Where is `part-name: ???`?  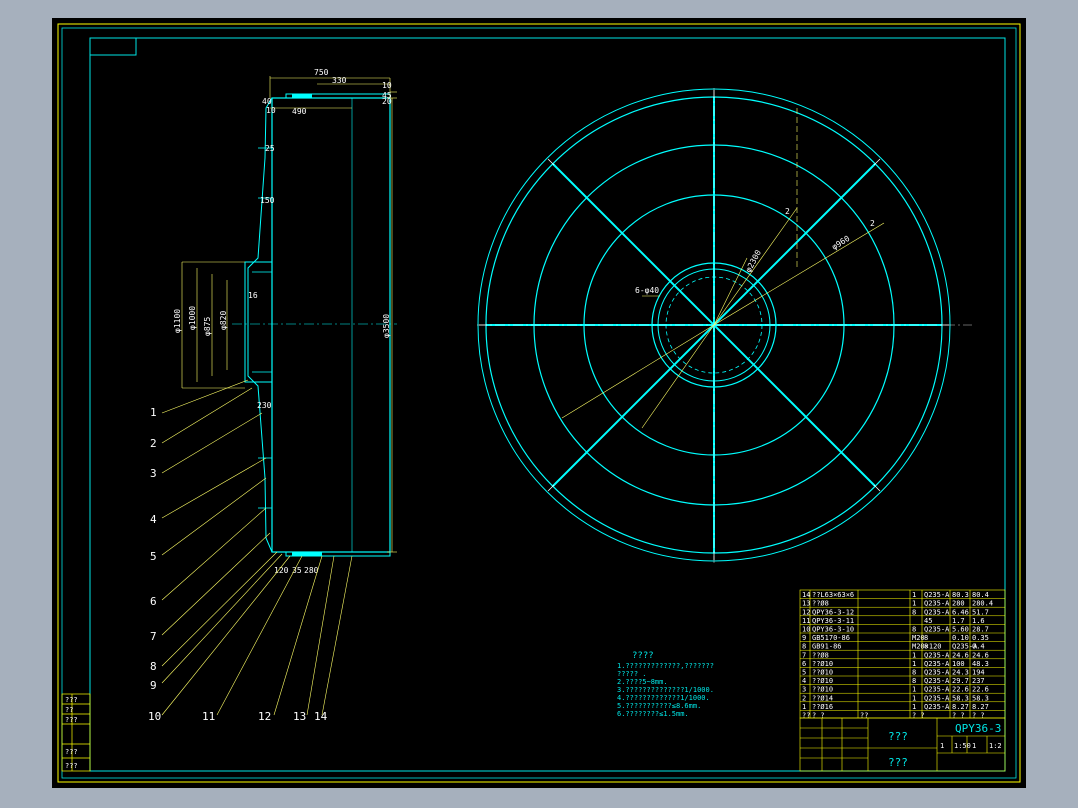
part-name: ??? is located at coordinates (898, 736).